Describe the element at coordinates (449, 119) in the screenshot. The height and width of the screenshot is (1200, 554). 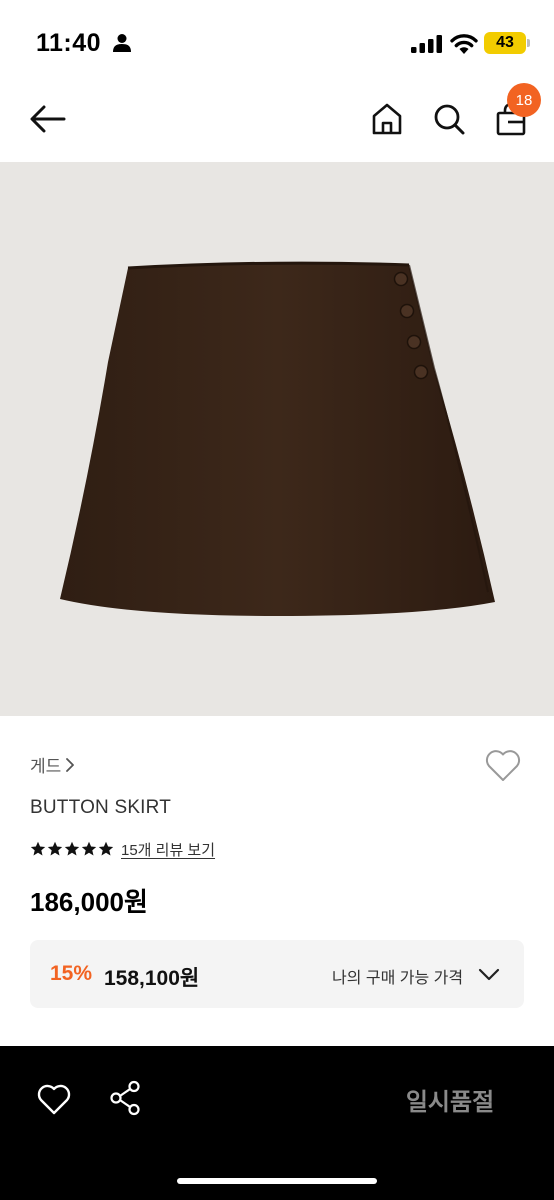
I see `search-icon` at that location.